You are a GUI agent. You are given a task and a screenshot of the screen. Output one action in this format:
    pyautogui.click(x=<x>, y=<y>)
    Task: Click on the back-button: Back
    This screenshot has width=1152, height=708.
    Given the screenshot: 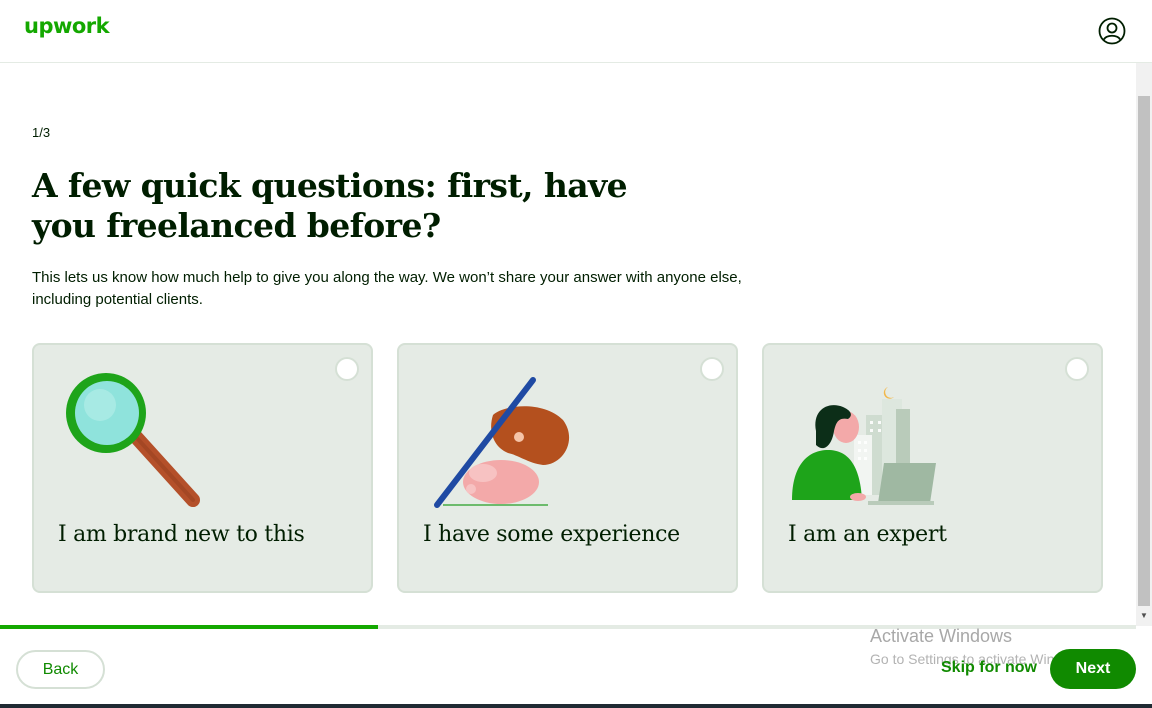 What is the action you would take?
    pyautogui.click(x=60, y=669)
    